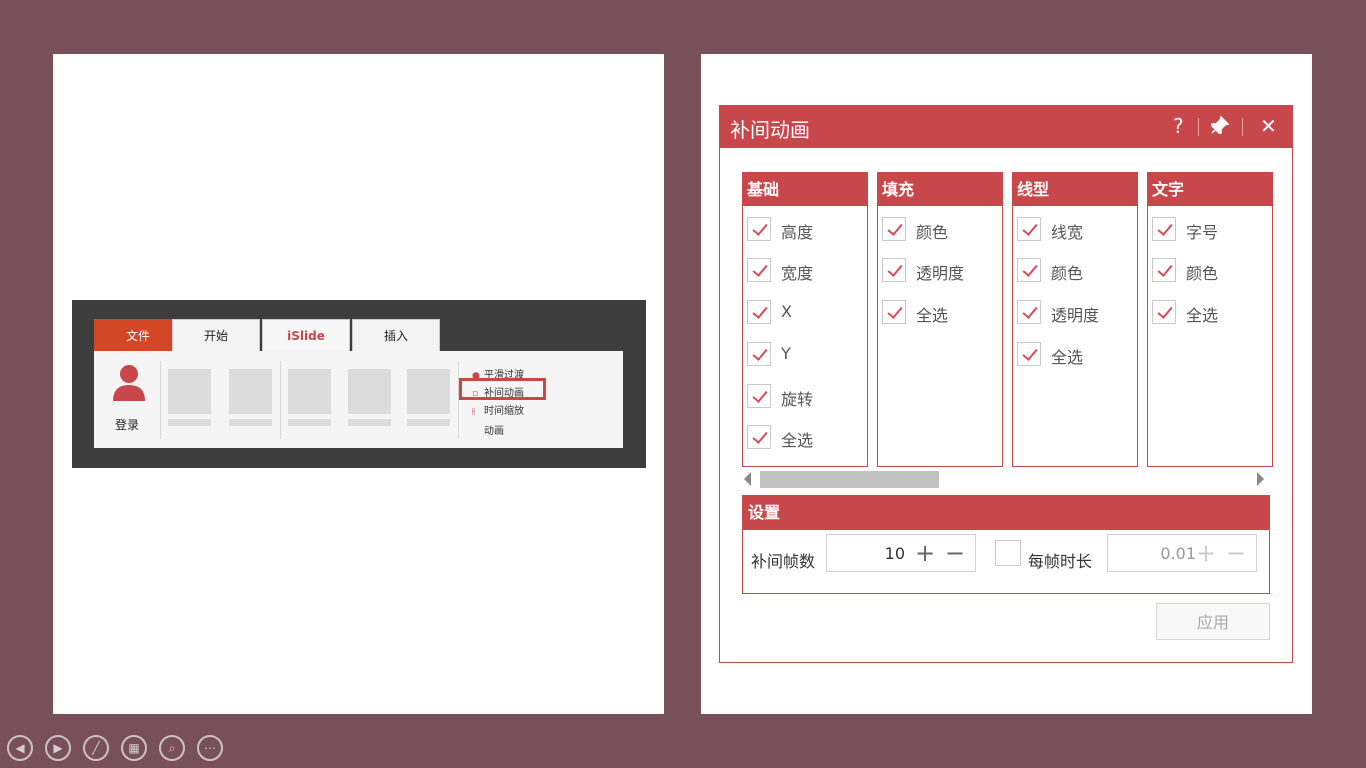  Describe the element at coordinates (805, 319) in the screenshot. I see `panel-basic: 基础 高度 宽度 X Y 旋转 全选` at that location.